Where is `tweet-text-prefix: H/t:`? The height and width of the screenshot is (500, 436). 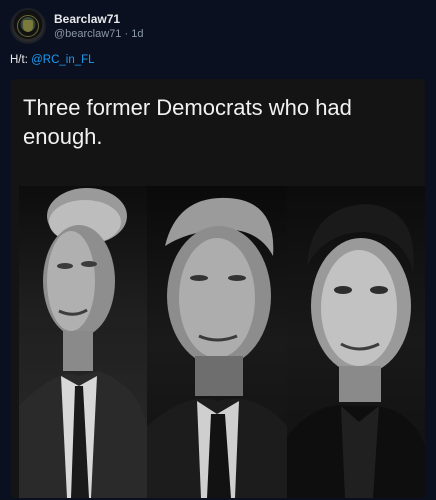 tweet-text-prefix: H/t: is located at coordinates (21, 60).